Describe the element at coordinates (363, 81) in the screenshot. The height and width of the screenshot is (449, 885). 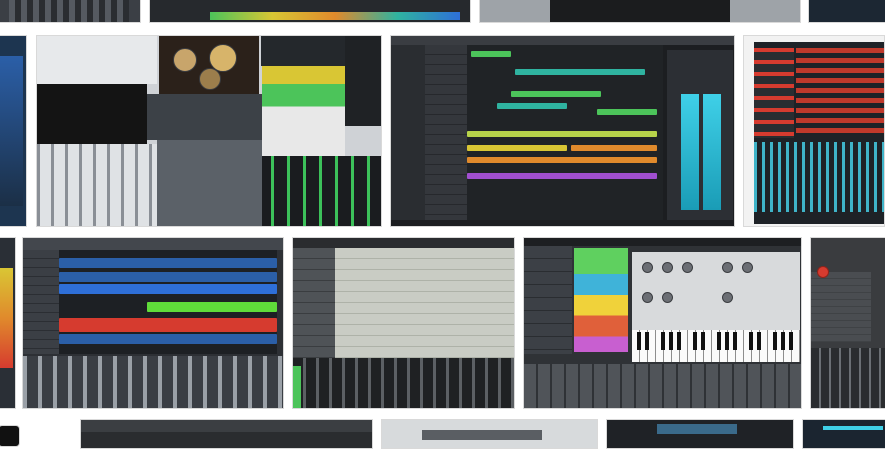
I see `mixer-window` at that location.